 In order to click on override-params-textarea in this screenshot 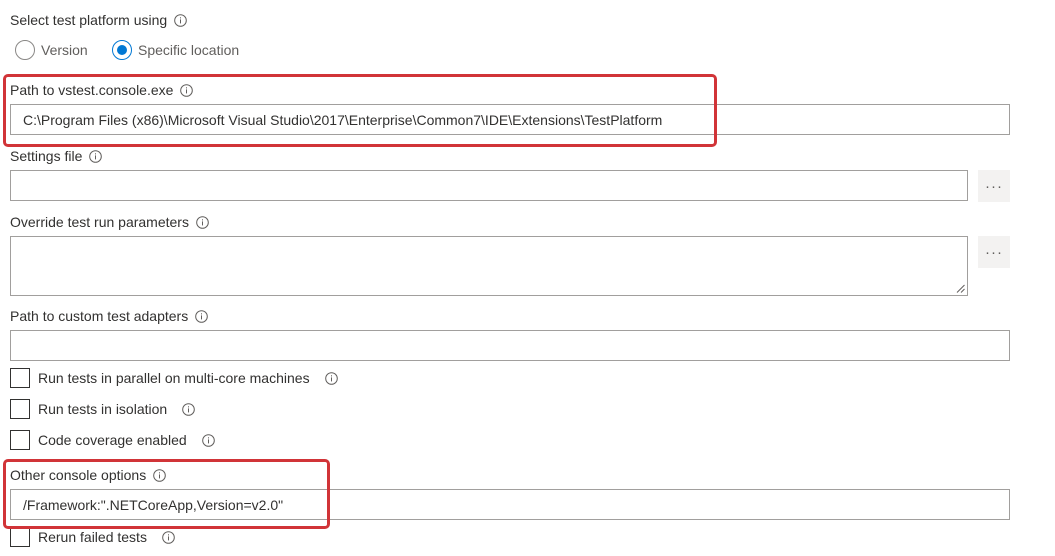, I will do `click(489, 266)`.